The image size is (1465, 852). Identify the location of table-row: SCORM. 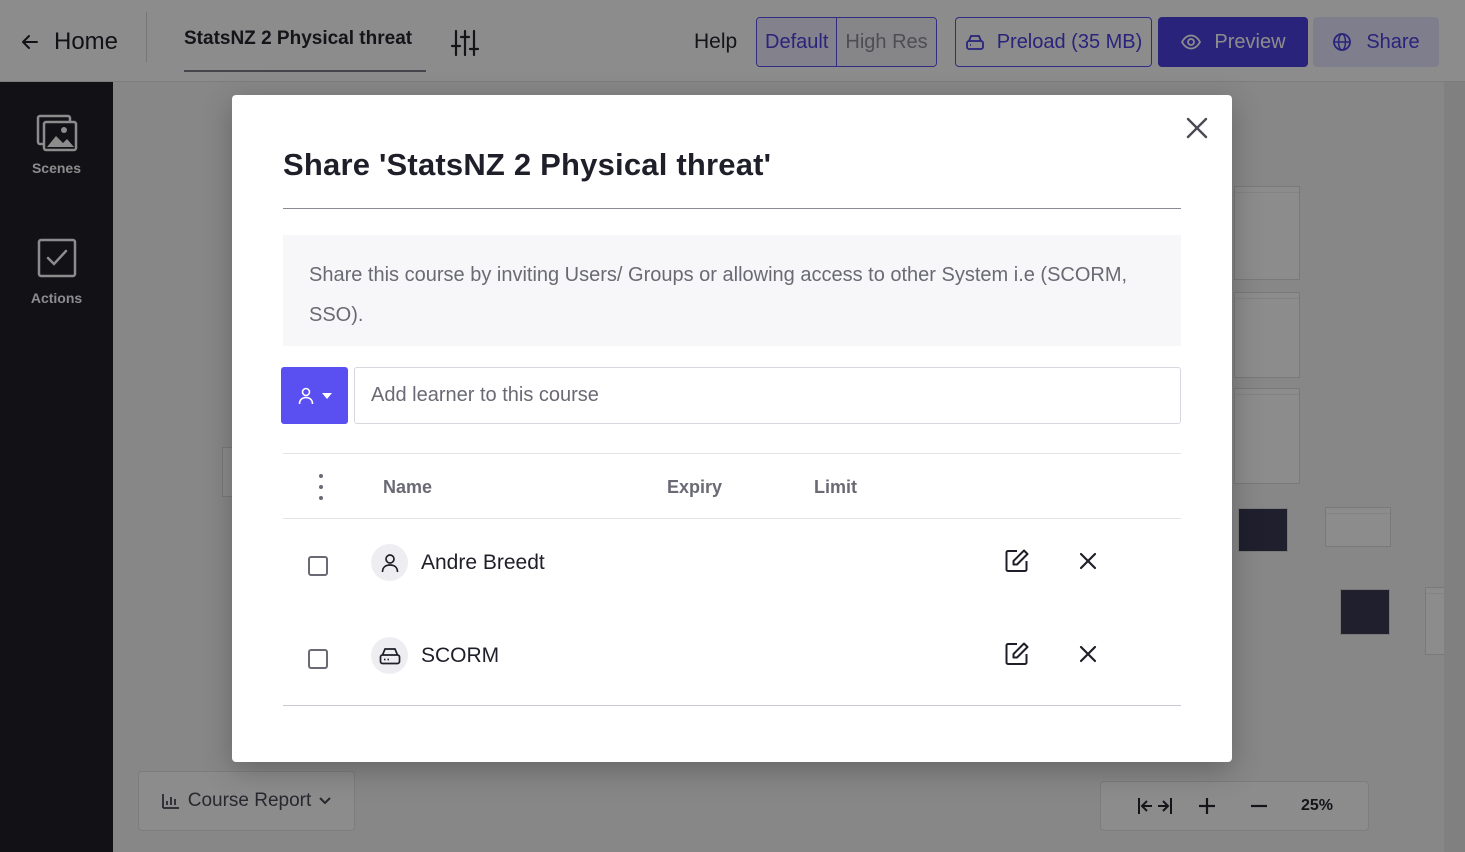
(732, 658).